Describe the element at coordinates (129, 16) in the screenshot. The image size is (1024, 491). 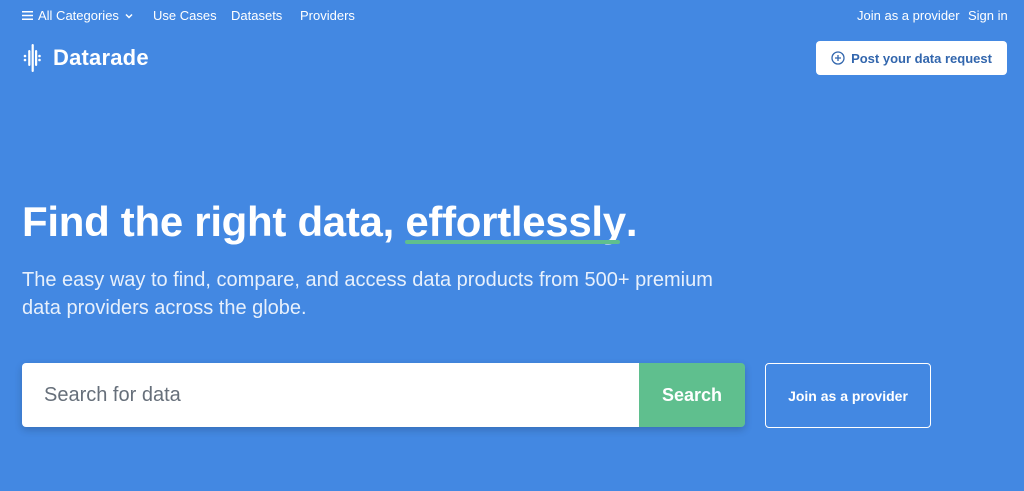
I see `chevron-down-icon` at that location.